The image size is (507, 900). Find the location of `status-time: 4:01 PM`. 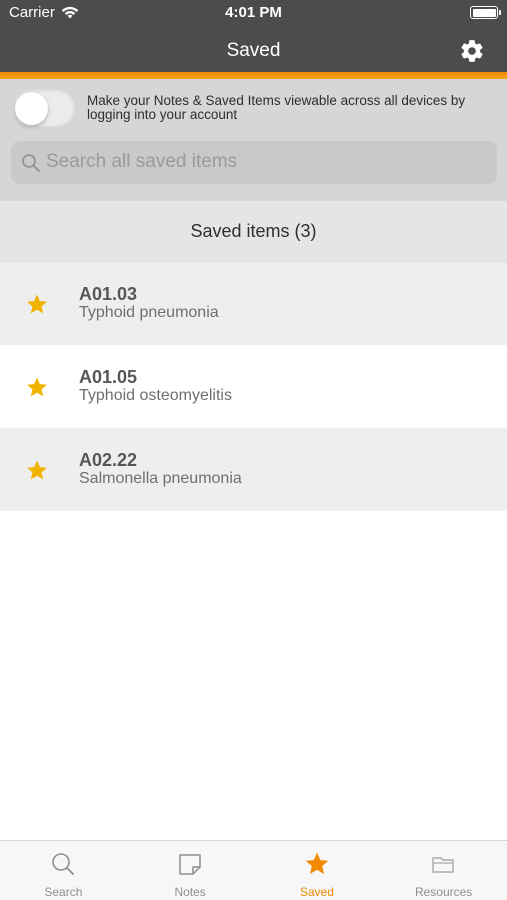

status-time: 4:01 PM is located at coordinates (253, 12).